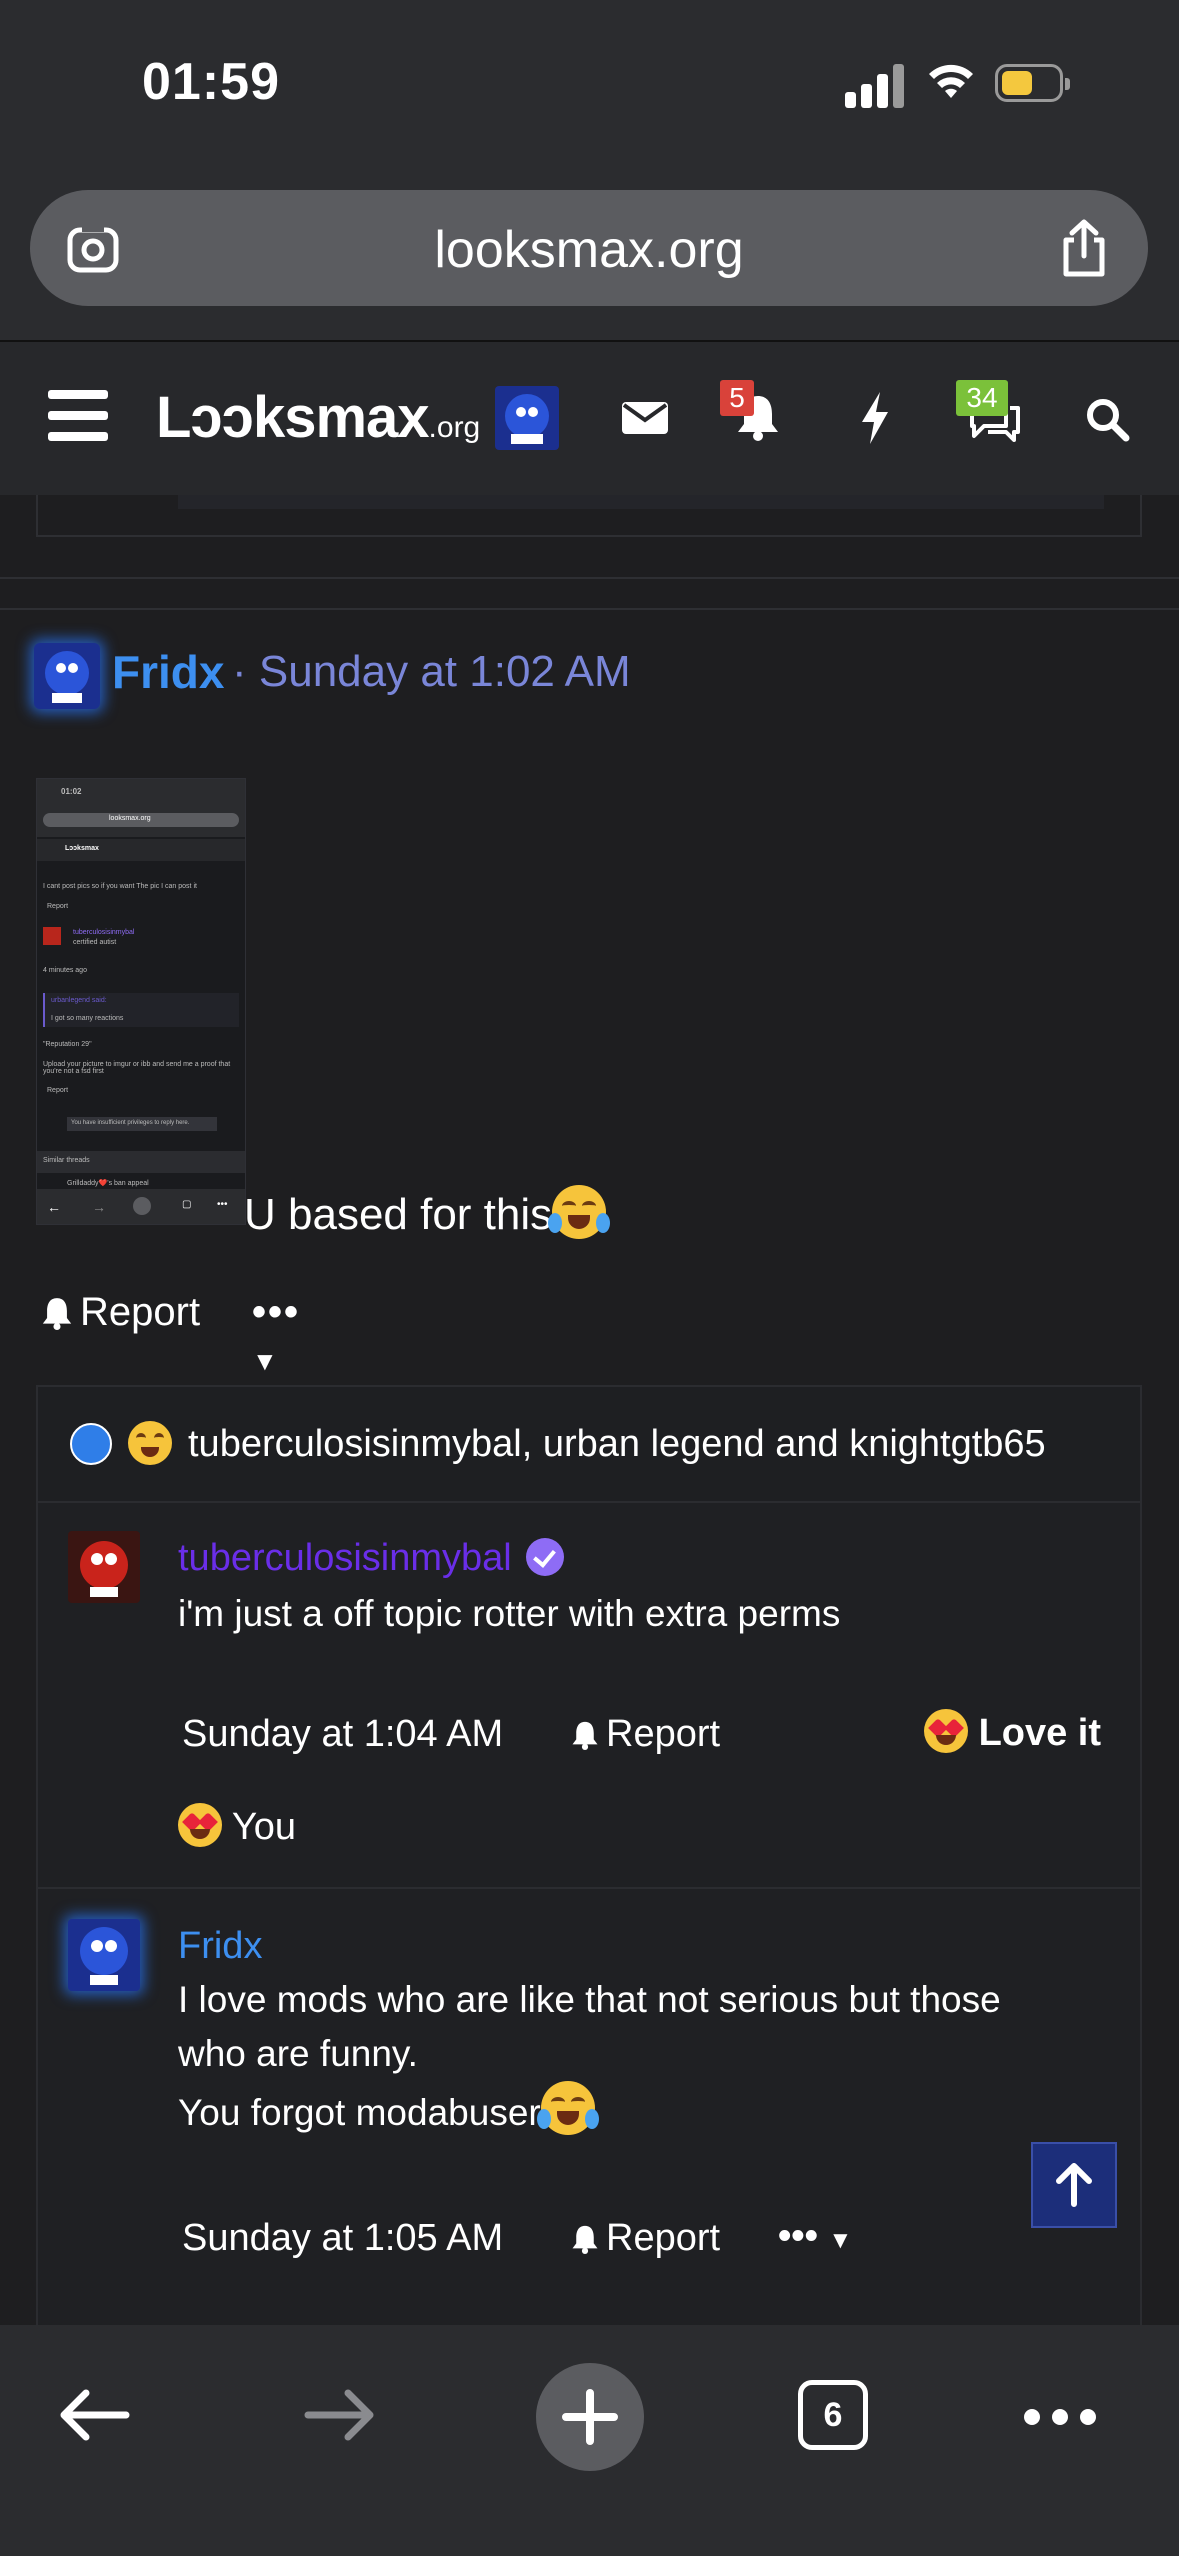  Describe the element at coordinates (875, 418) in the screenshot. I see `whats-new-bolt-icon` at that location.